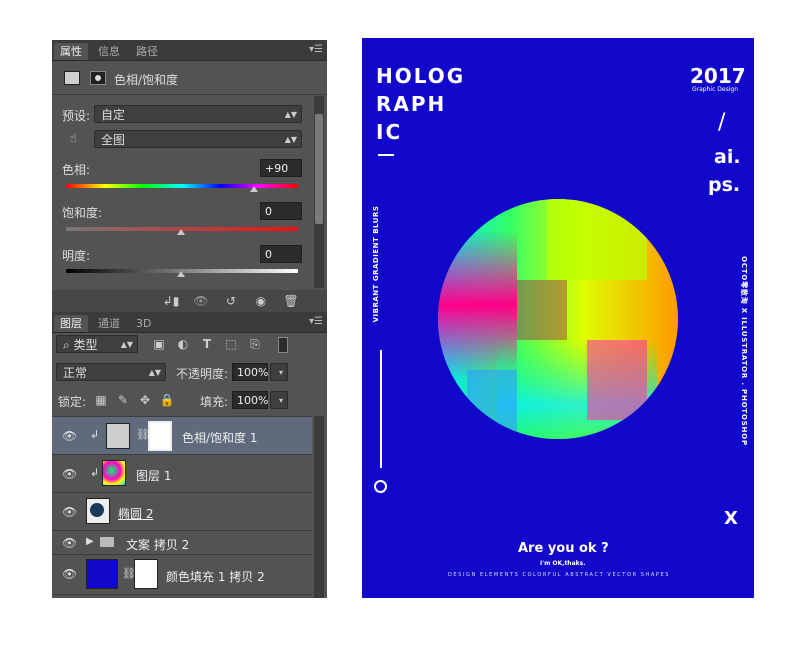 The width and height of the screenshot is (800, 660). I want to click on lock-transparent-icon: ▦, so click(101, 400).